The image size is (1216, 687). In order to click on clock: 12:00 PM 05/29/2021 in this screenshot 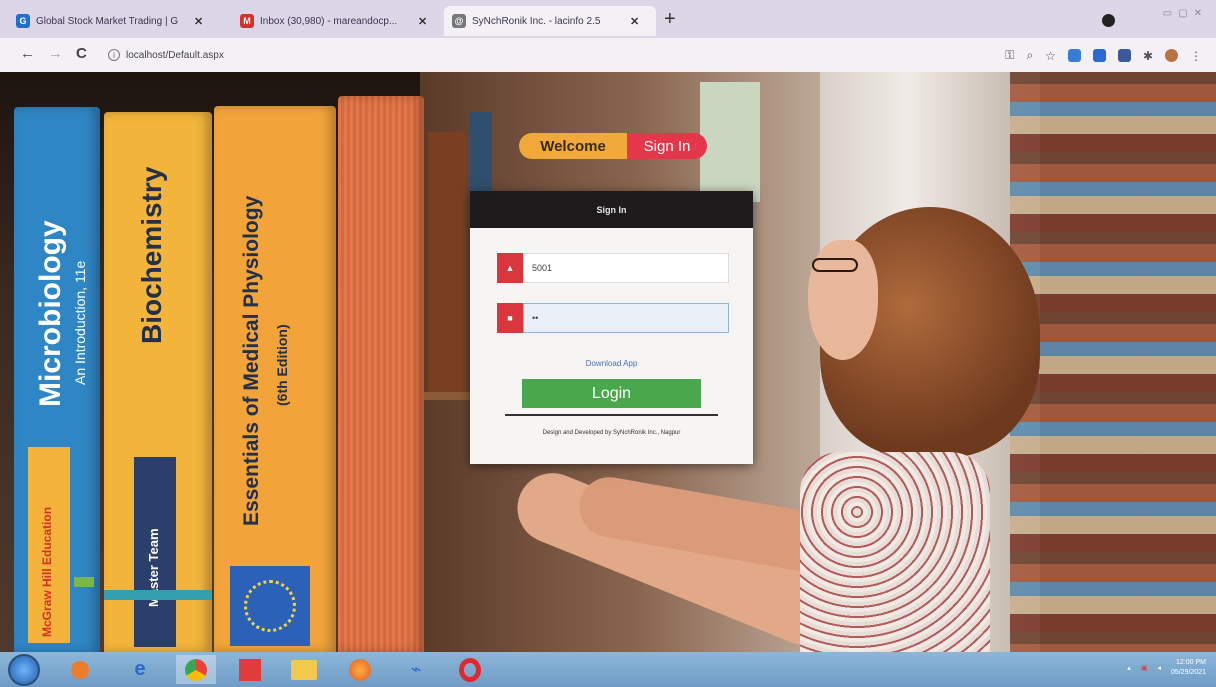, I will do `click(1188, 668)`.